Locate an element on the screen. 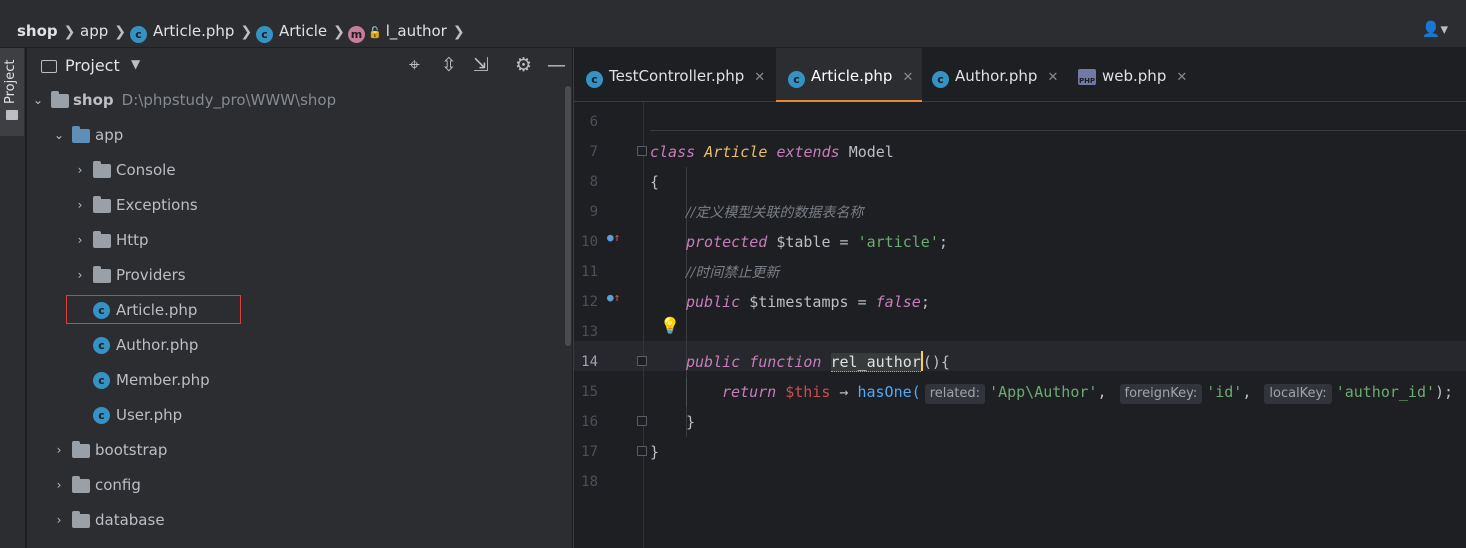 The width and height of the screenshot is (1466, 548). comment: //定义模型关联的数据表名称 is located at coordinates (775, 213).